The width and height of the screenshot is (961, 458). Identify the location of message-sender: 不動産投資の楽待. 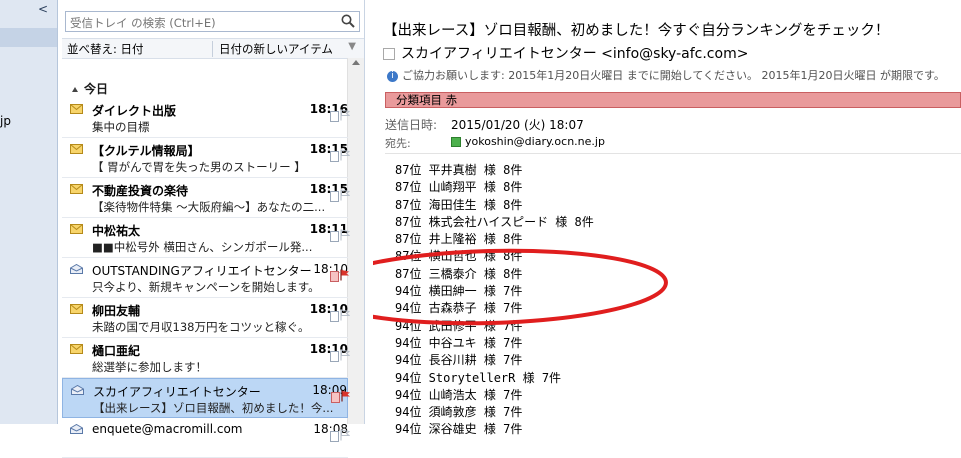
(140, 191).